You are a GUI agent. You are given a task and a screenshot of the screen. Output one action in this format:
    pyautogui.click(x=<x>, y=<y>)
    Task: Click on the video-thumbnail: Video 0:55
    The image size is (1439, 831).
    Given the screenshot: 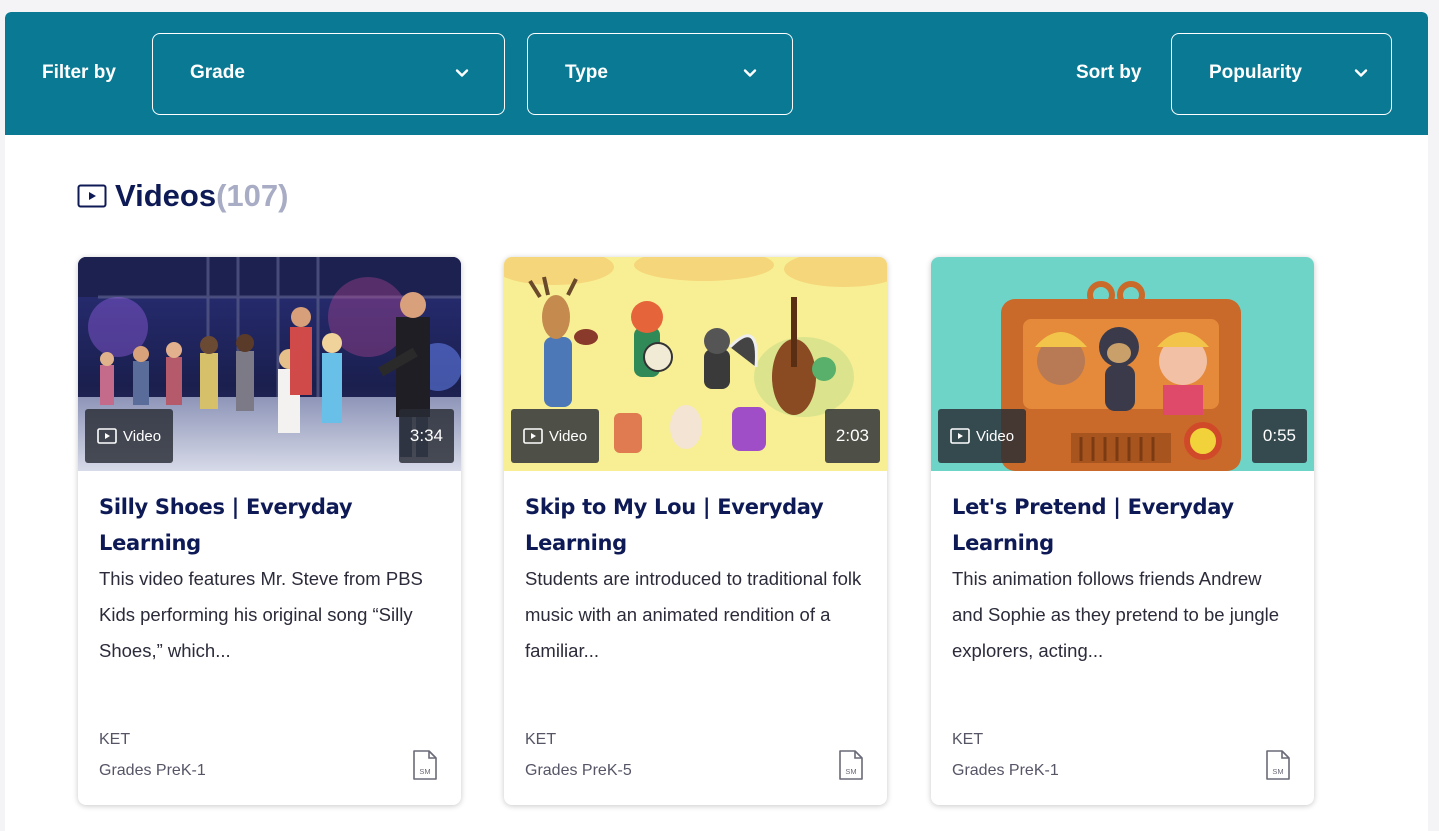 What is the action you would take?
    pyautogui.click(x=1122, y=364)
    